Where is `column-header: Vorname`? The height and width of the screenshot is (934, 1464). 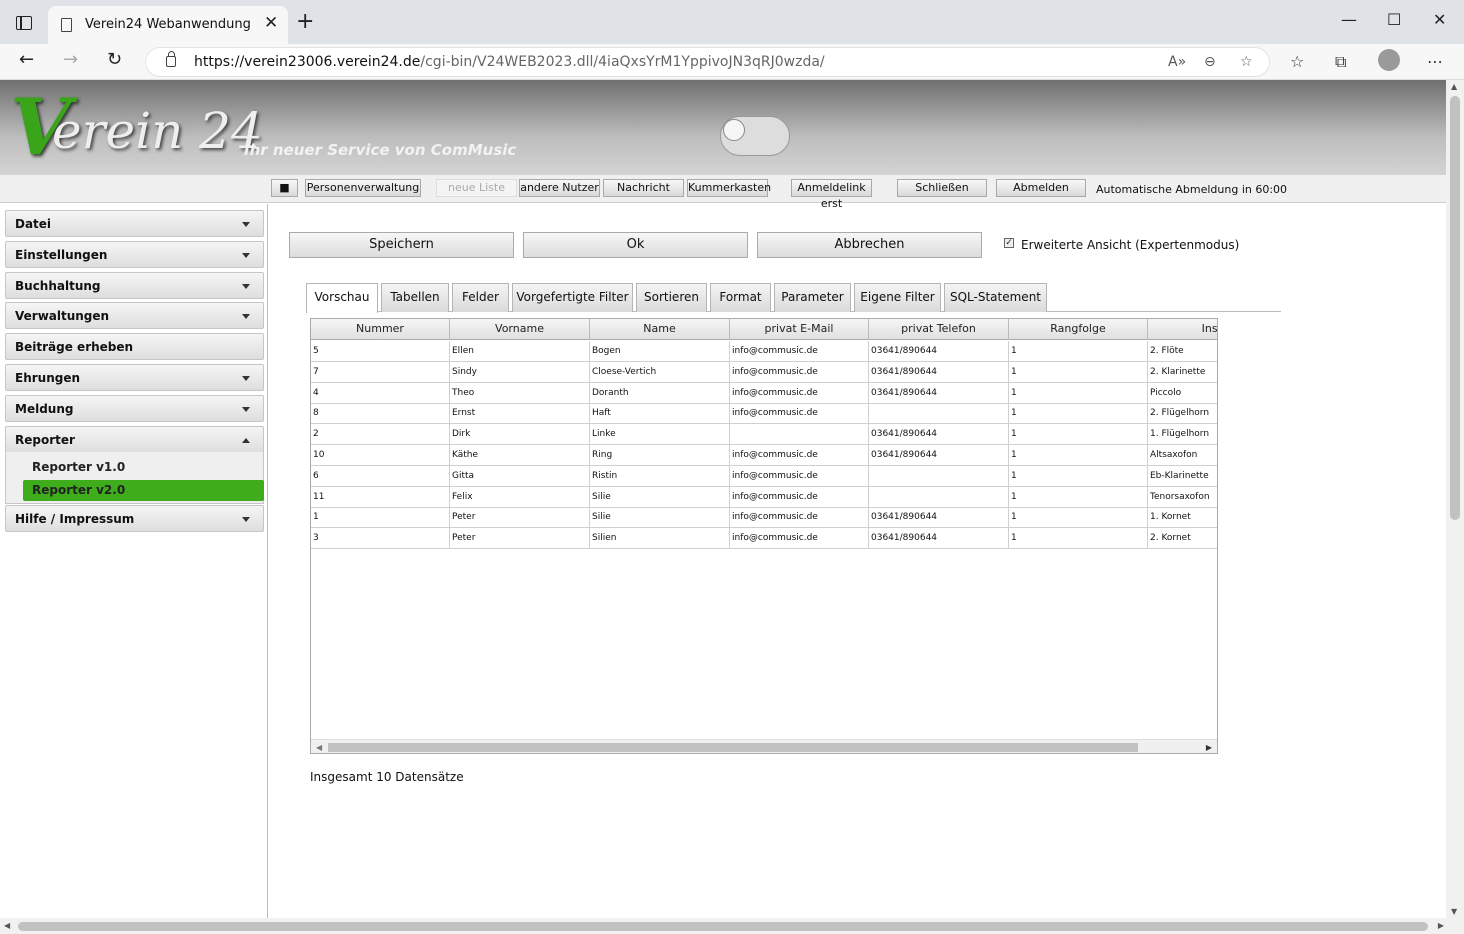 column-header: Vorname is located at coordinates (520, 329).